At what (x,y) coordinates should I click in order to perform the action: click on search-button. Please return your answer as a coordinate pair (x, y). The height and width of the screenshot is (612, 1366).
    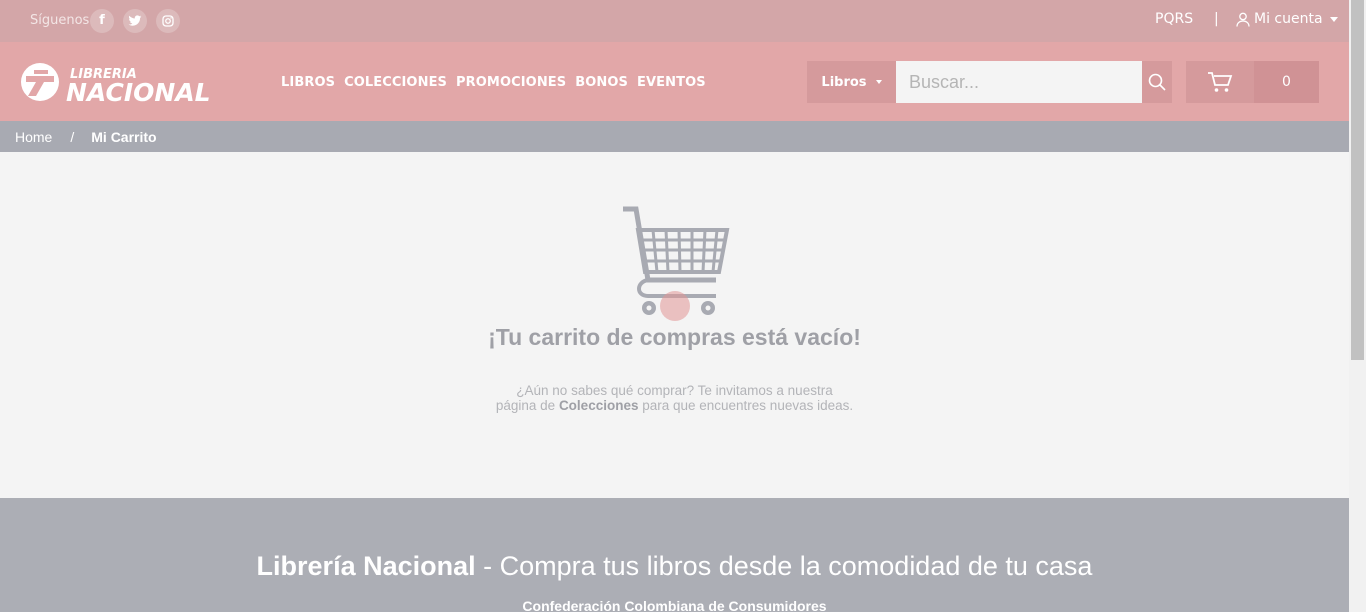
    Looking at the image, I should click on (1157, 82).